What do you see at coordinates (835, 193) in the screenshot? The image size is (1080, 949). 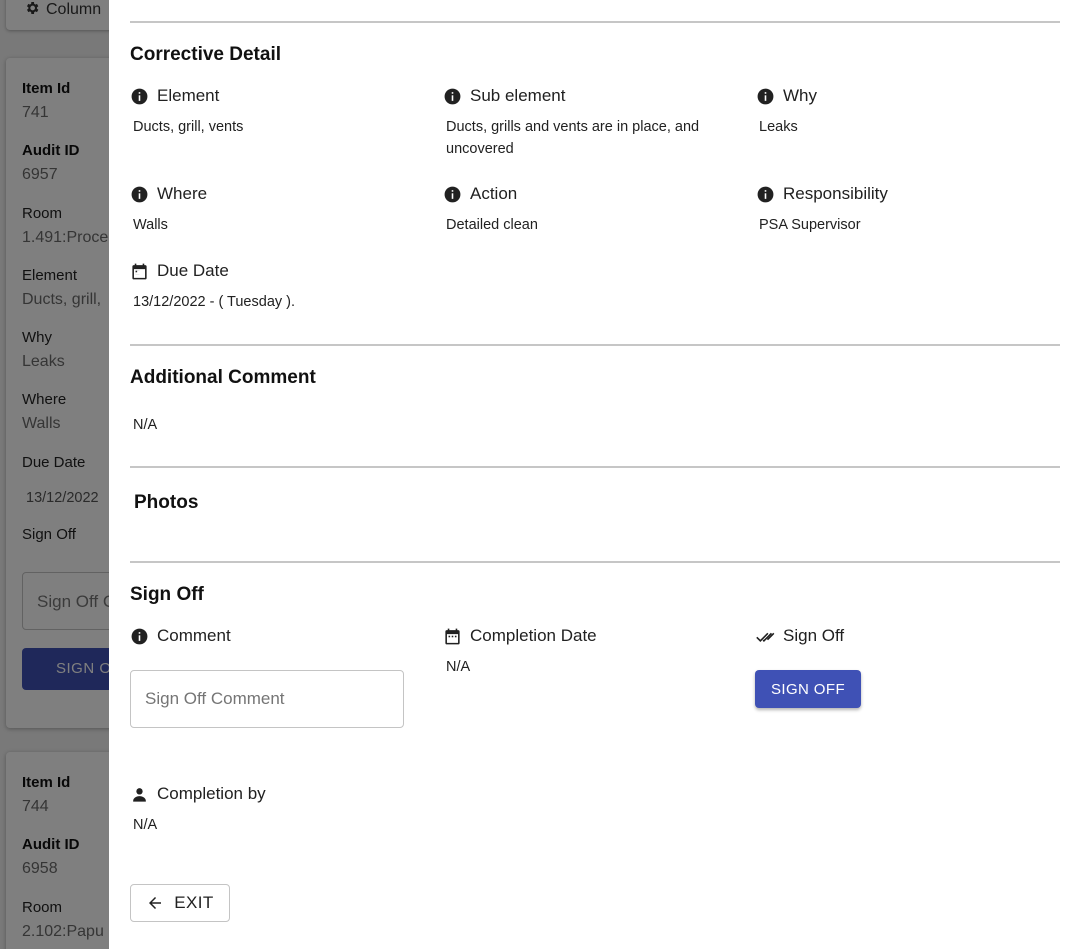 I see `responsibility-label: Responsibility` at bounding box center [835, 193].